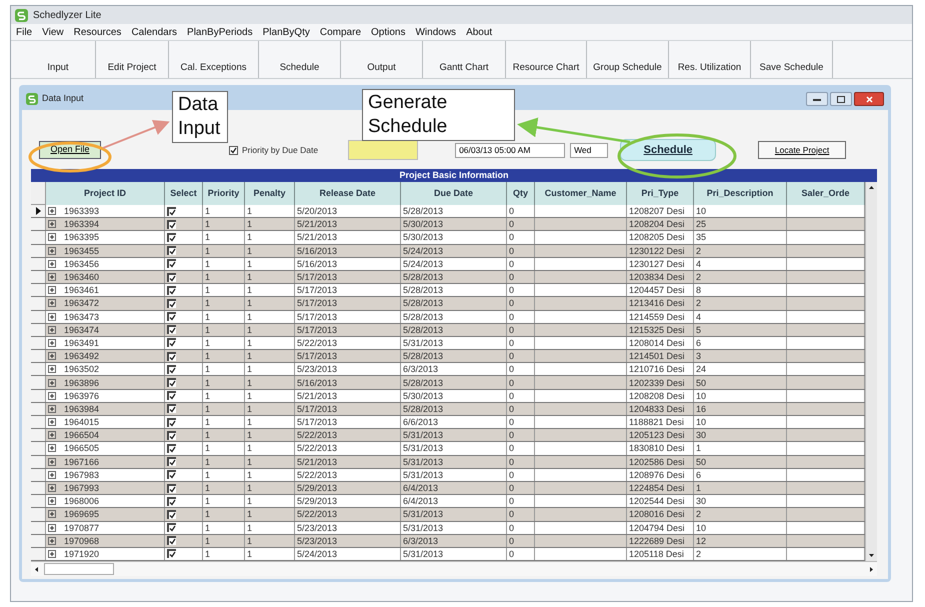 The width and height of the screenshot is (925, 607). Describe the element at coordinates (58, 59) in the screenshot. I see `toolbar-button: Input` at that location.